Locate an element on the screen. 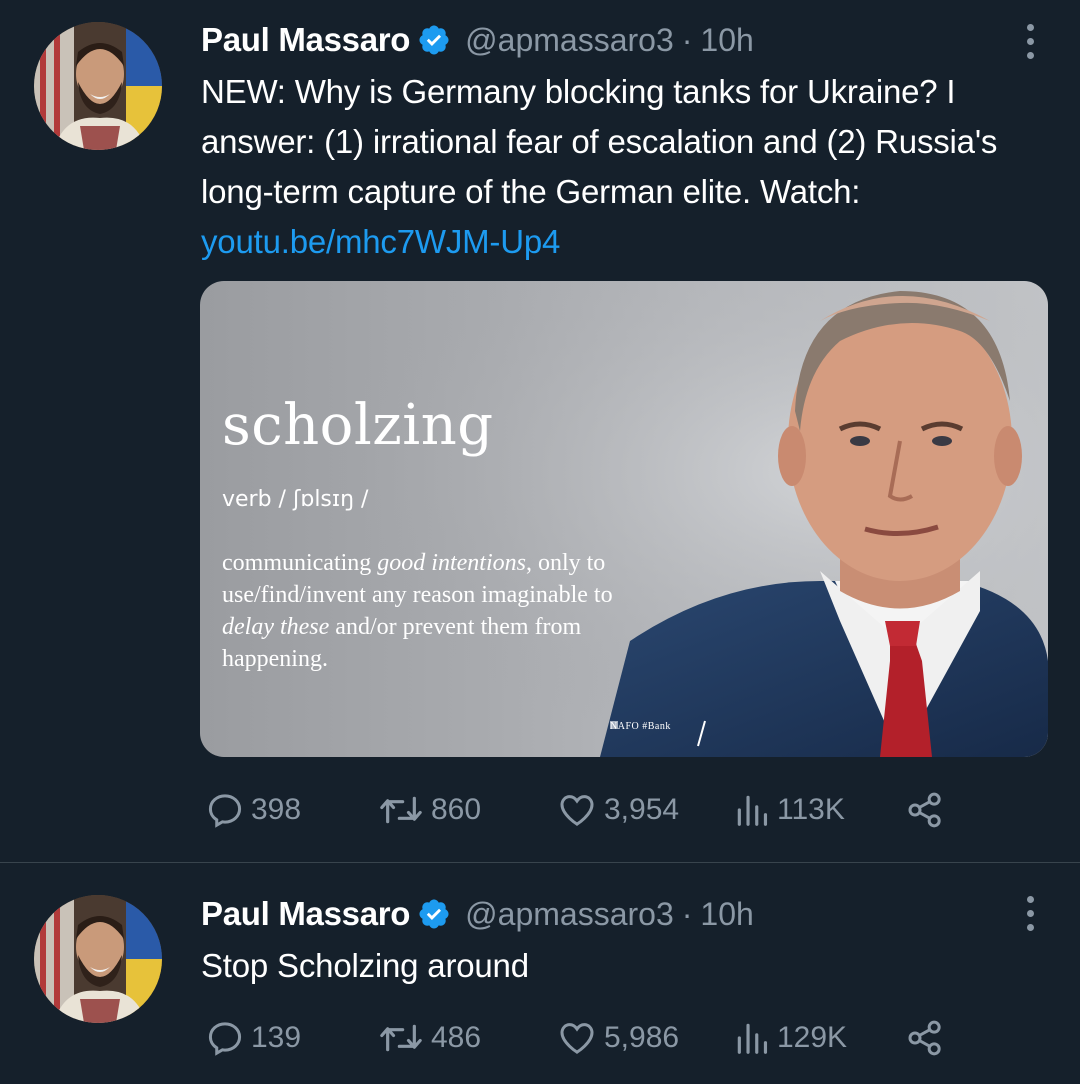  retweet-button: 860 is located at coordinates (429, 810).